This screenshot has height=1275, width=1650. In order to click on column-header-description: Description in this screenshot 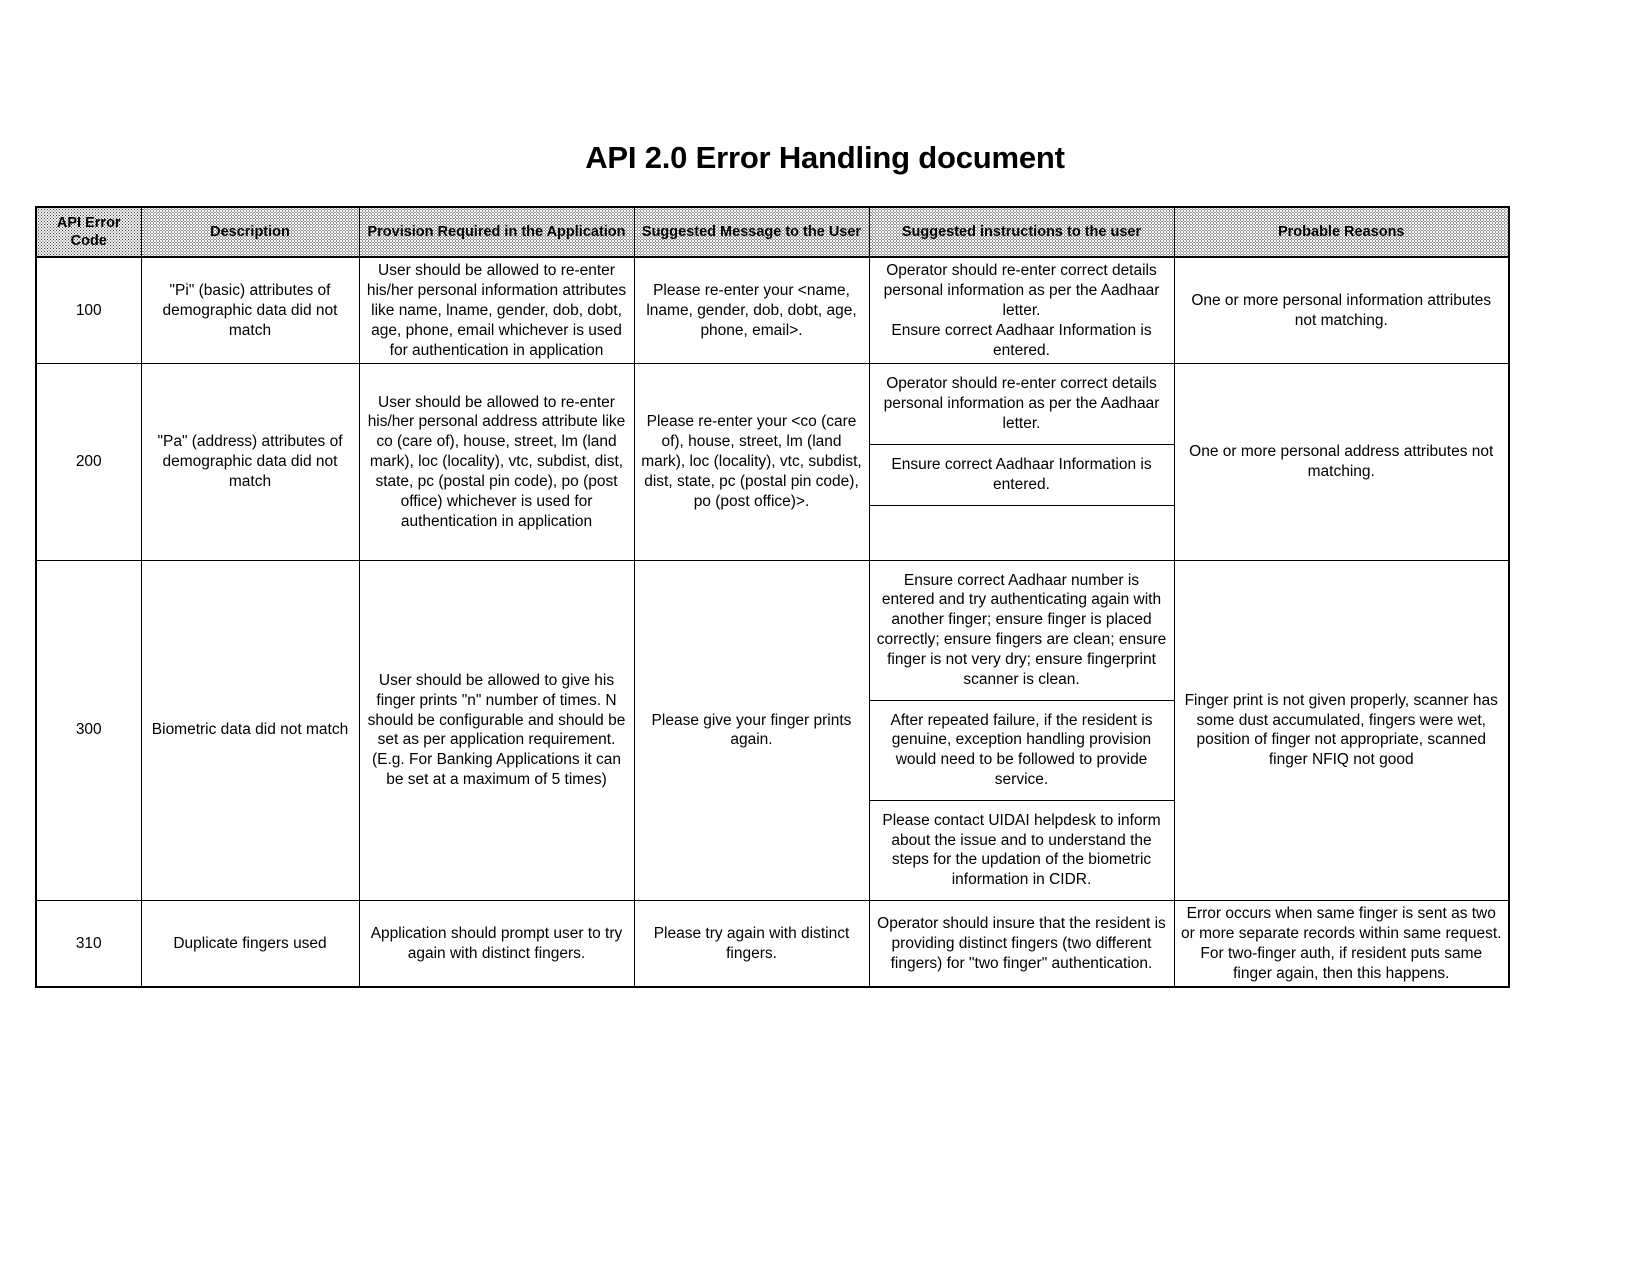, I will do `click(250, 232)`.